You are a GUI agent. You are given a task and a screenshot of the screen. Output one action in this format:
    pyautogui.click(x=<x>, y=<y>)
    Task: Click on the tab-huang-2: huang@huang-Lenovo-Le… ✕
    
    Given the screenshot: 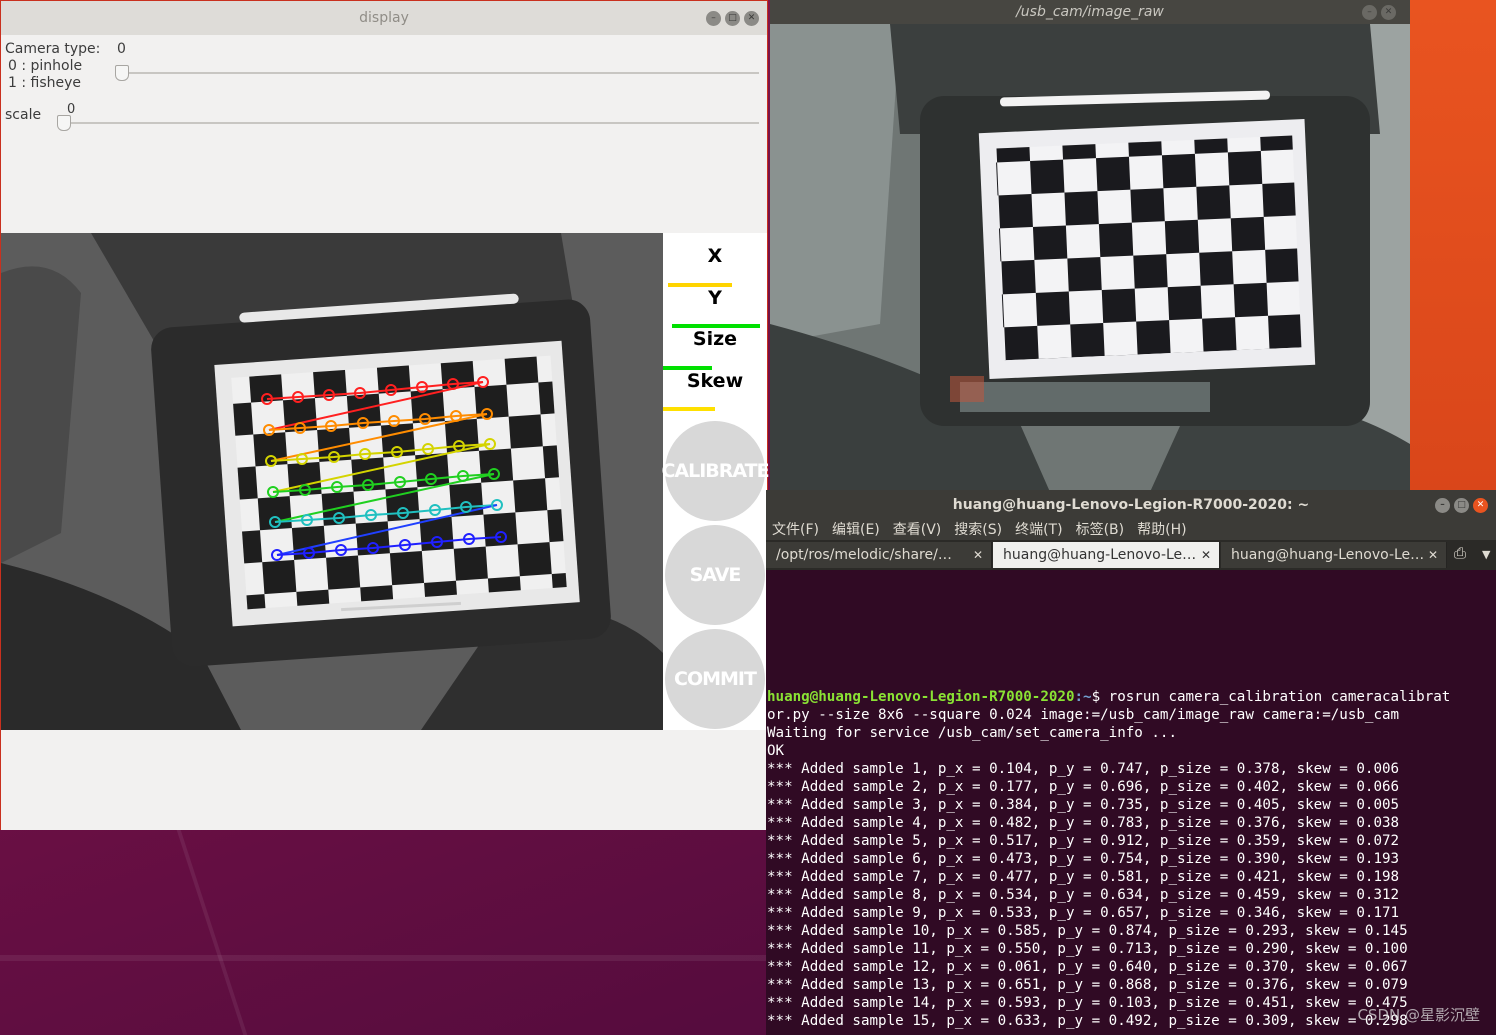 What is the action you would take?
    pyautogui.click(x=1334, y=555)
    